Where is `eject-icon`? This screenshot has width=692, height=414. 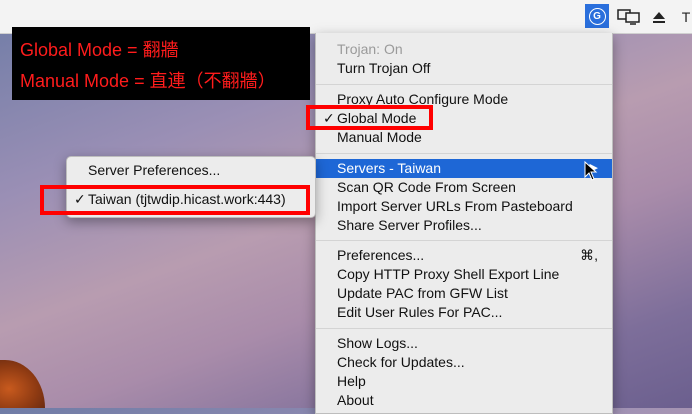
eject-icon is located at coordinates (659, 17).